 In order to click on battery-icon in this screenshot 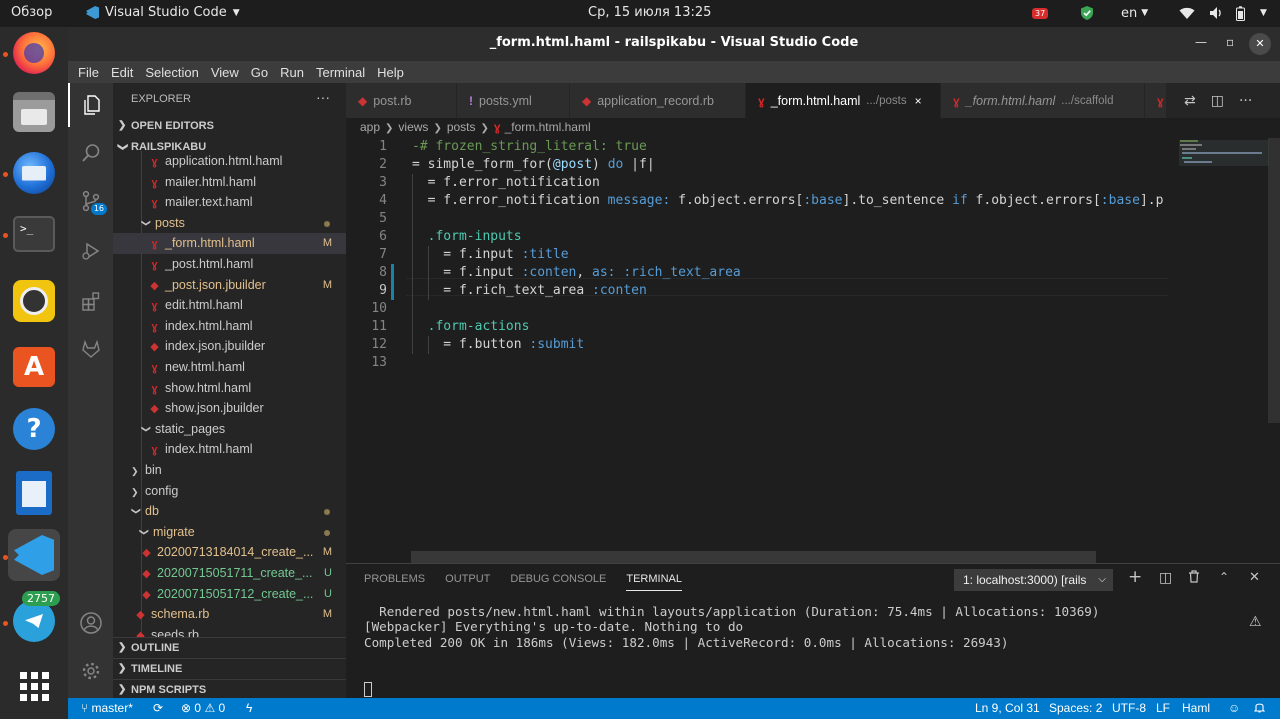, I will do `click(1240, 13)`.